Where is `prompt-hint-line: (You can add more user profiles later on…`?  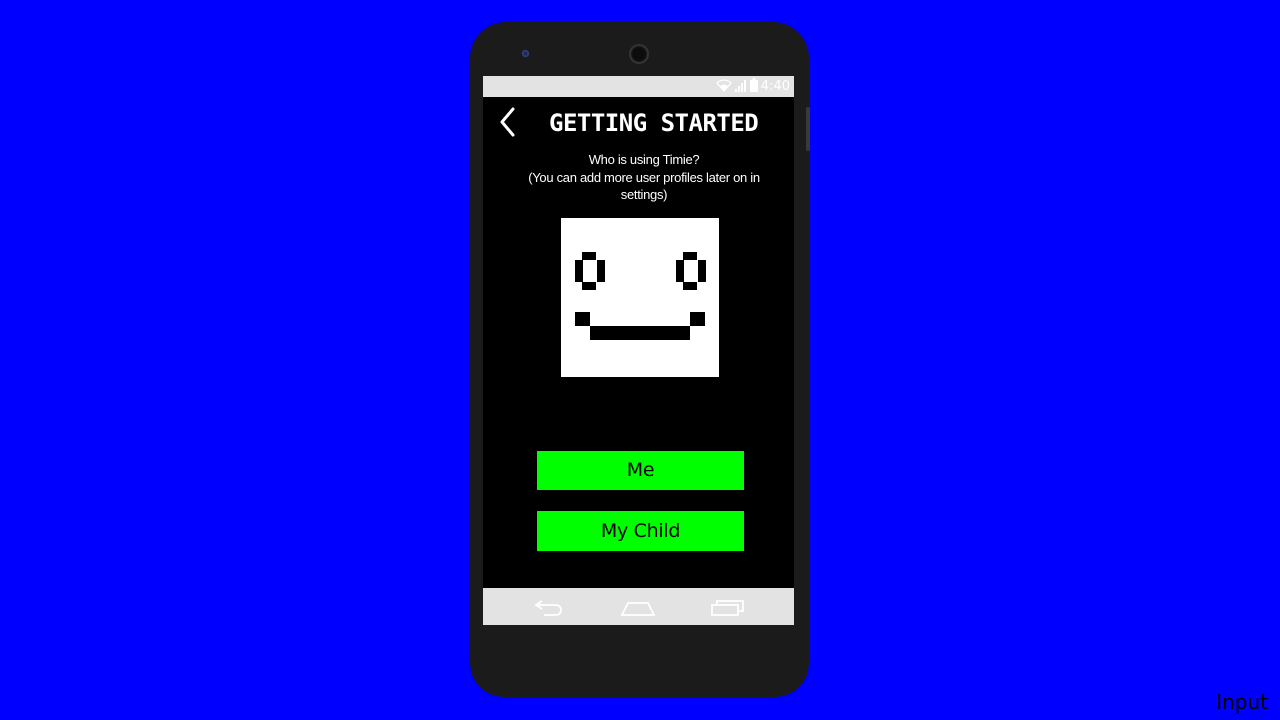
prompt-hint-line: (You can add more user profiles later on… is located at coordinates (644, 177).